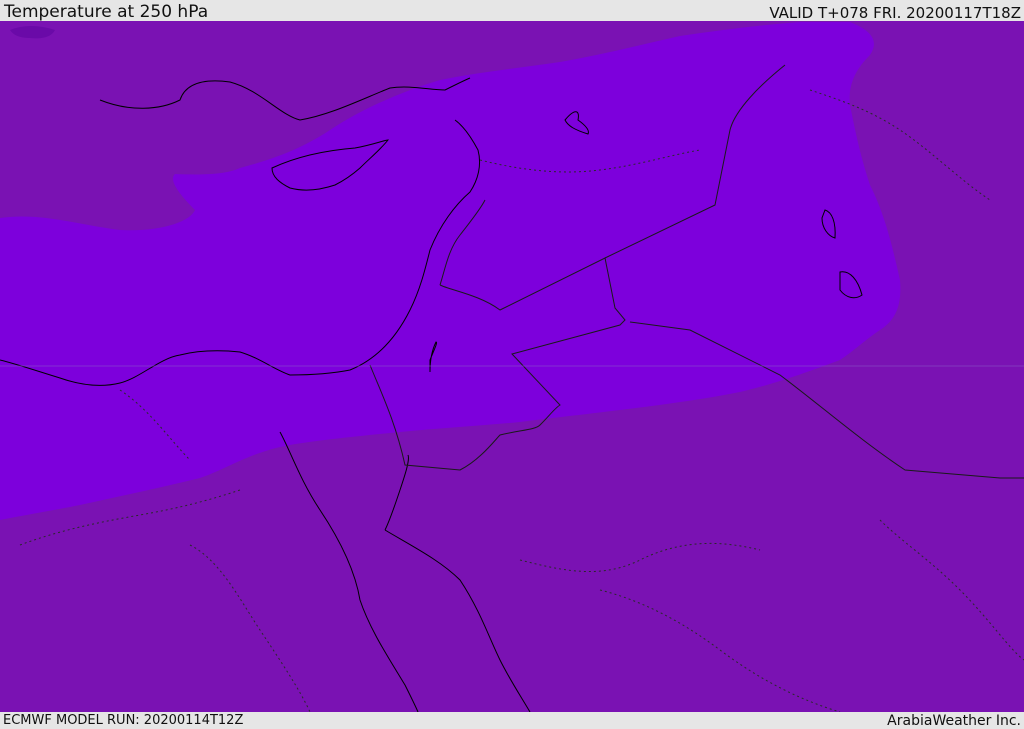 The image size is (1024, 729). What do you see at coordinates (954, 721) in the screenshot?
I see `credit-label: ArabiaWeather Inc.` at bounding box center [954, 721].